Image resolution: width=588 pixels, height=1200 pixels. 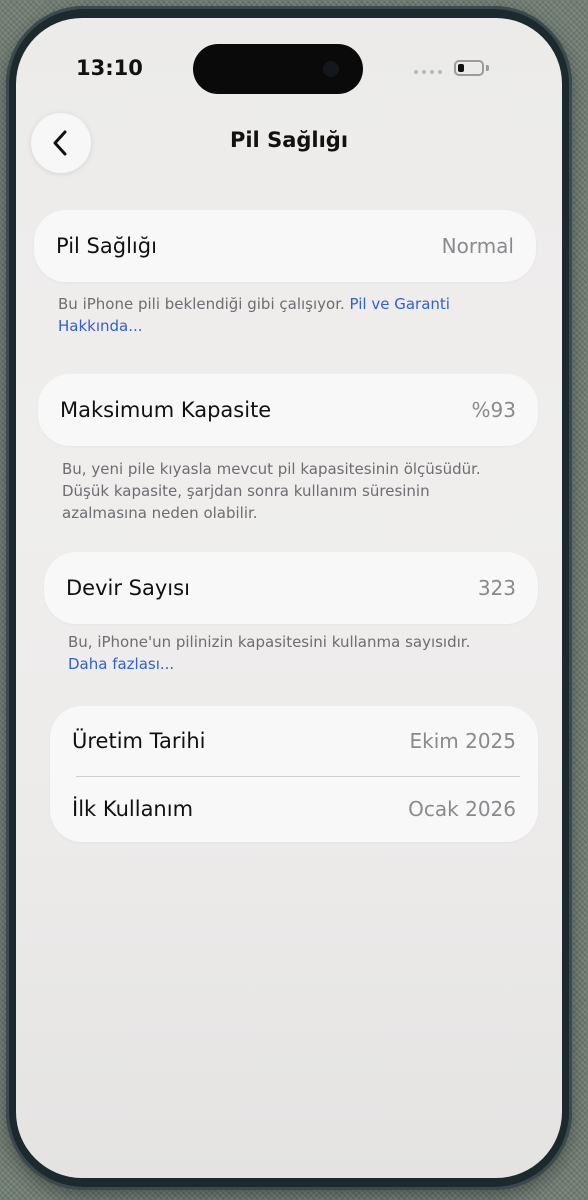 I want to click on battery-fill, so click(x=461, y=68).